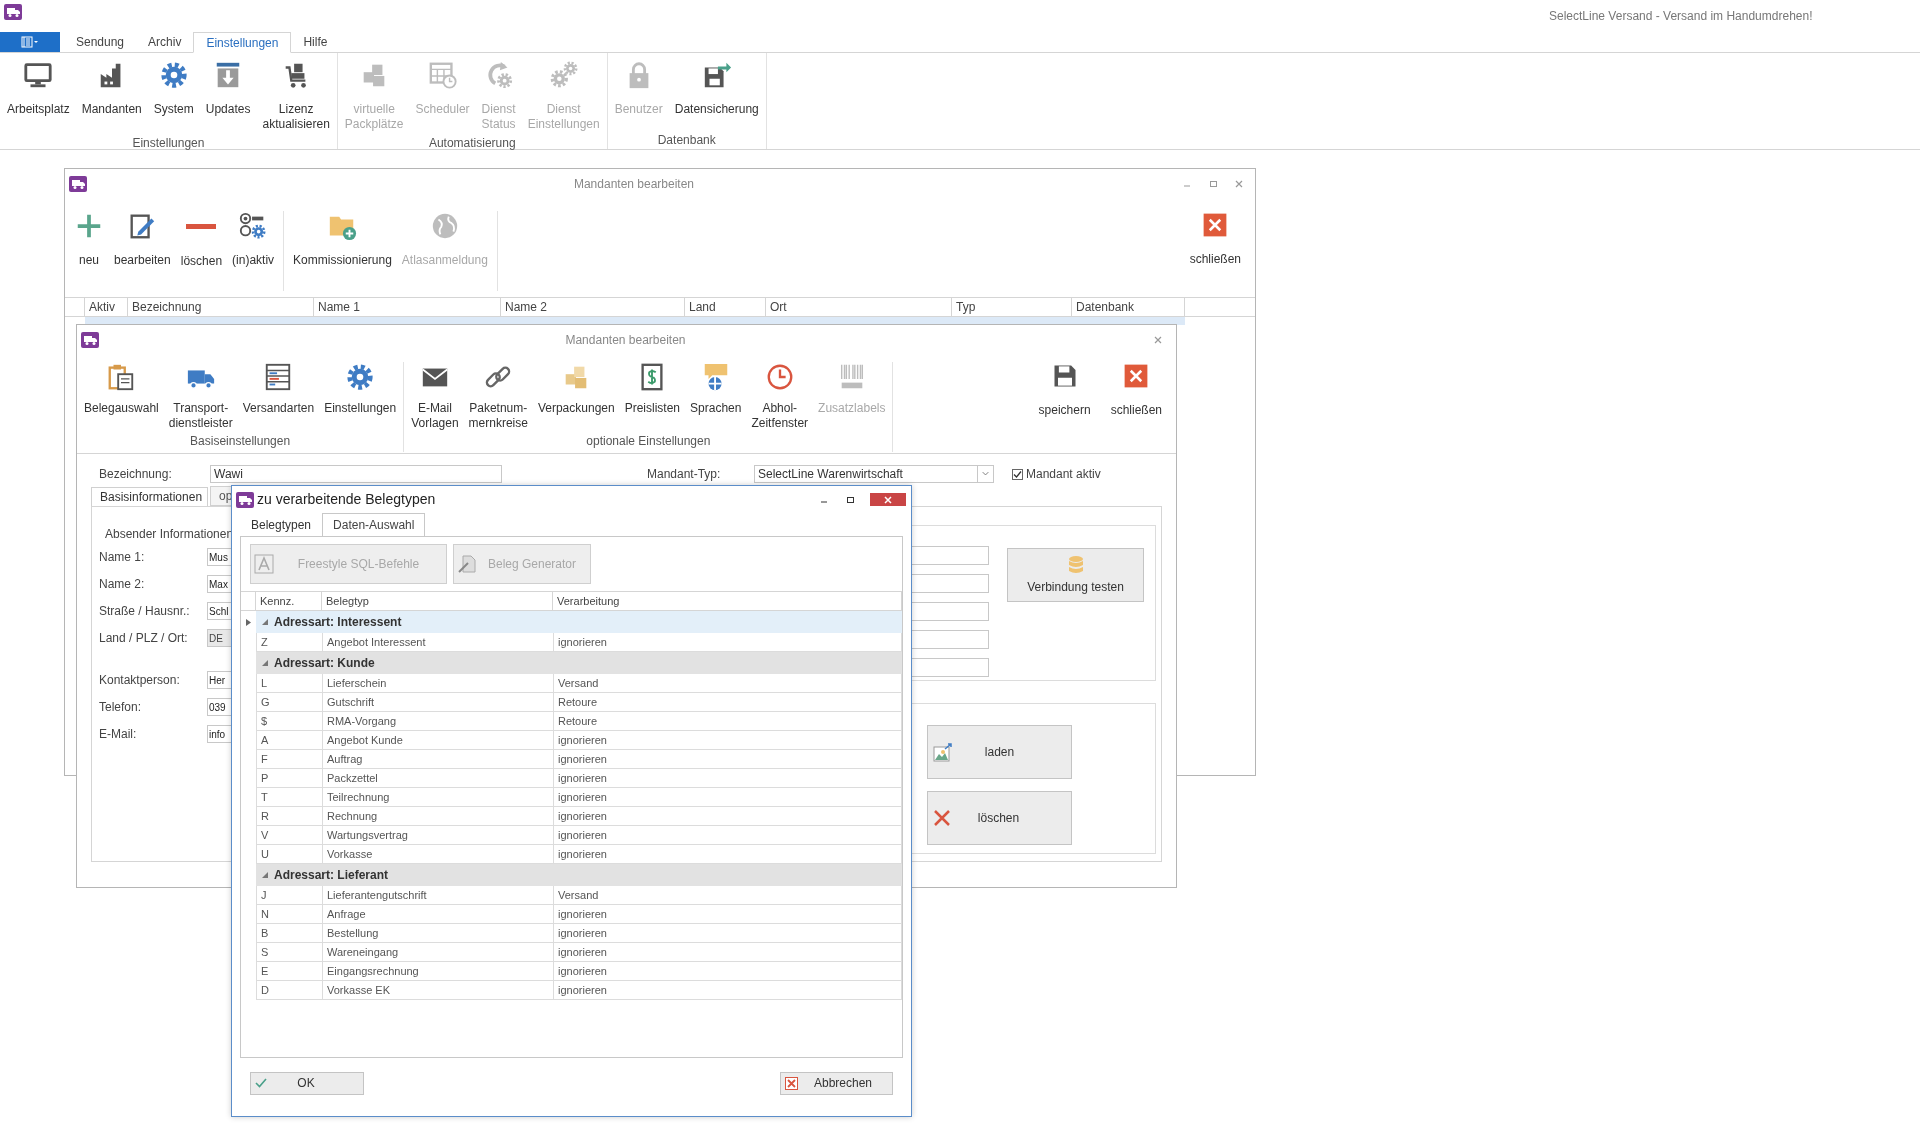 The height and width of the screenshot is (1143, 1920). I want to click on column-header: Datenbank, so click(1128, 307).